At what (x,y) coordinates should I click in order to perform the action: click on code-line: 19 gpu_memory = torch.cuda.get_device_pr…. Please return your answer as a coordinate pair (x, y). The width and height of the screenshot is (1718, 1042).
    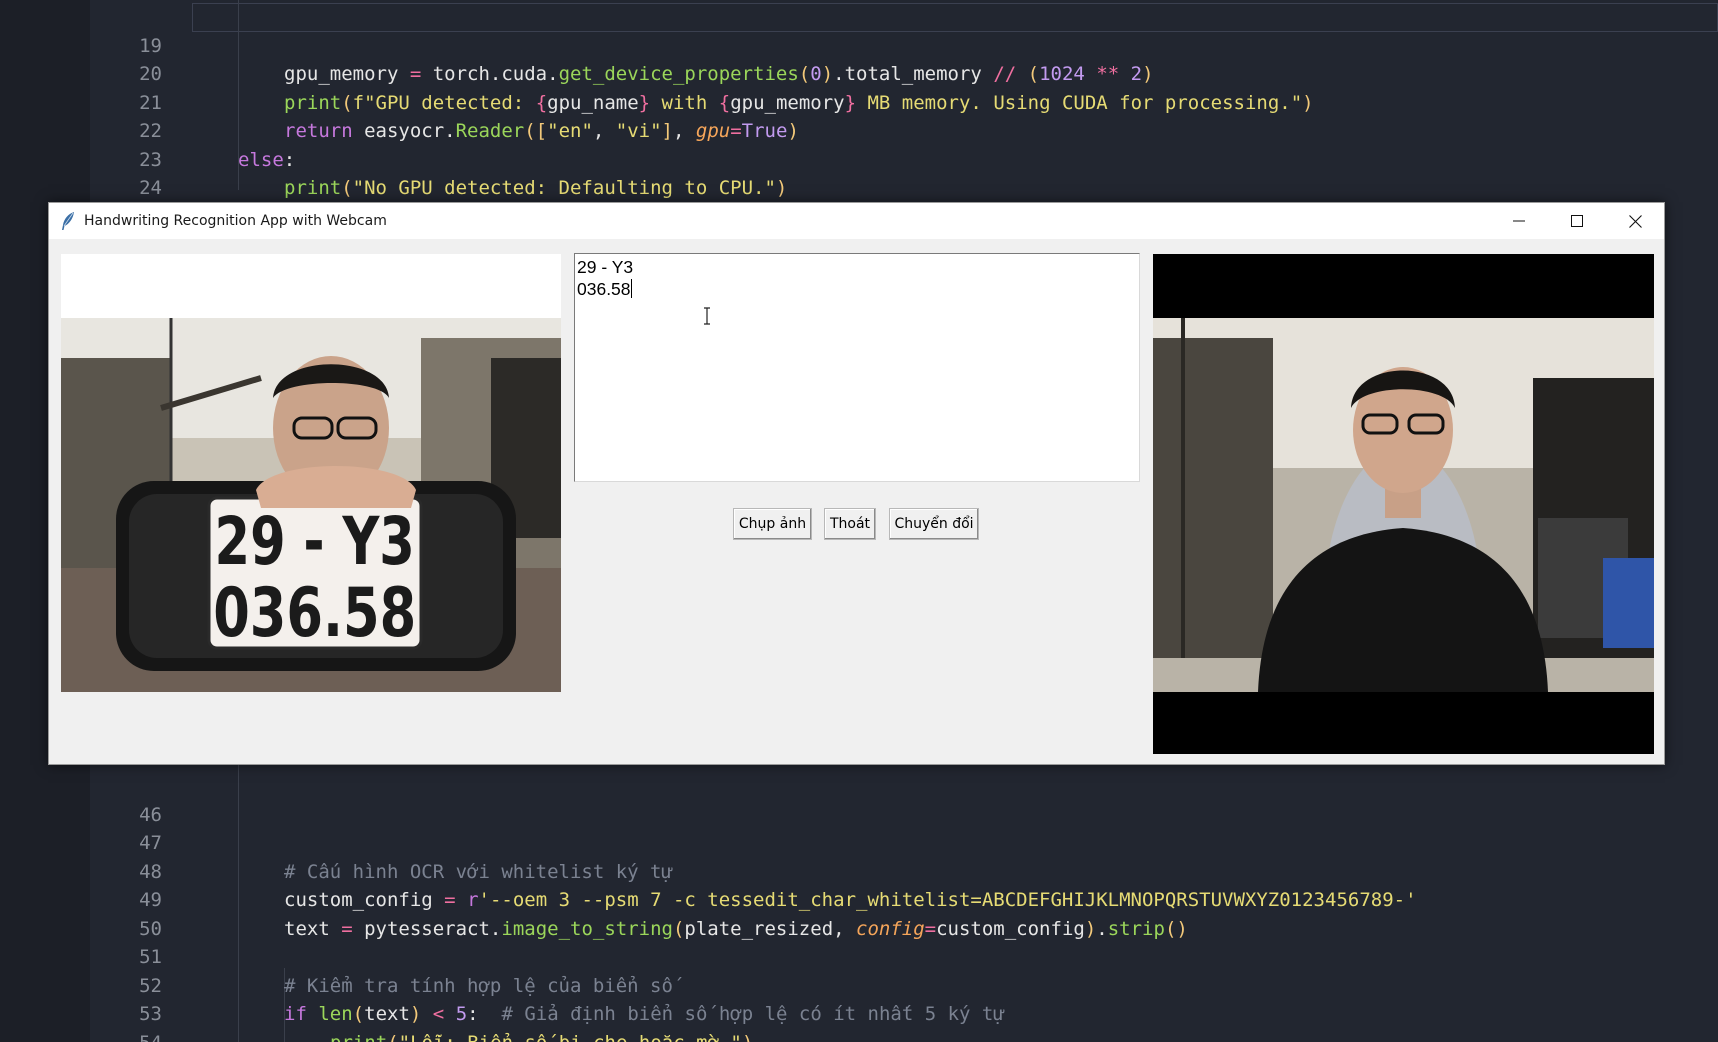
    Looking at the image, I should click on (859, 44).